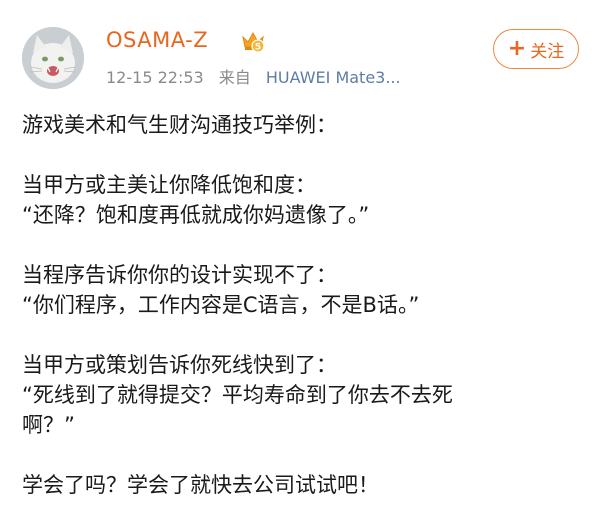  Describe the element at coordinates (253, 41) in the screenshot. I see `crown-badge-icon: 5` at that location.